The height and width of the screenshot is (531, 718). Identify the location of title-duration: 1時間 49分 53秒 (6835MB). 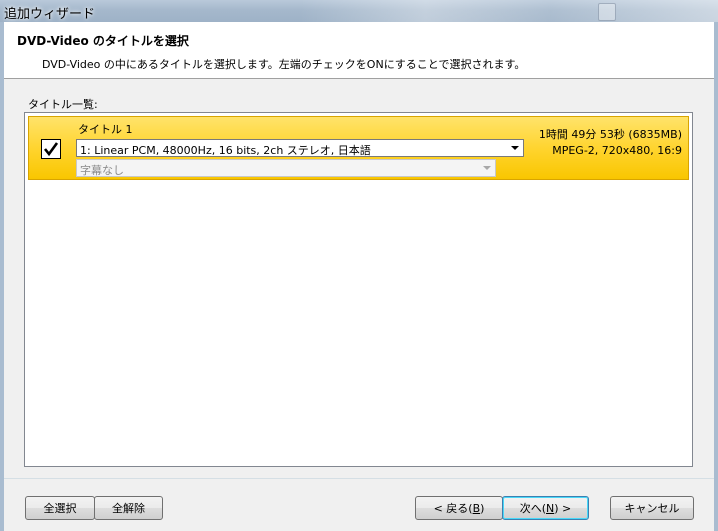
(610, 134).